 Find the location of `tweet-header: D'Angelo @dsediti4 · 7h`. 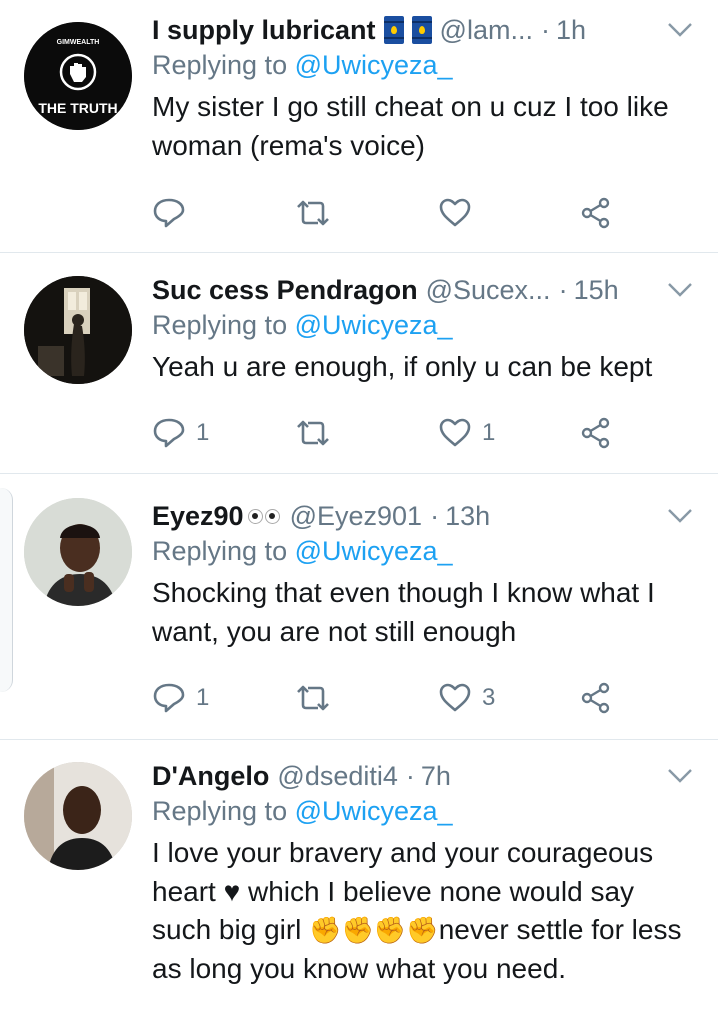

tweet-header: D'Angelo @dsediti4 · 7h is located at coordinates (301, 776).